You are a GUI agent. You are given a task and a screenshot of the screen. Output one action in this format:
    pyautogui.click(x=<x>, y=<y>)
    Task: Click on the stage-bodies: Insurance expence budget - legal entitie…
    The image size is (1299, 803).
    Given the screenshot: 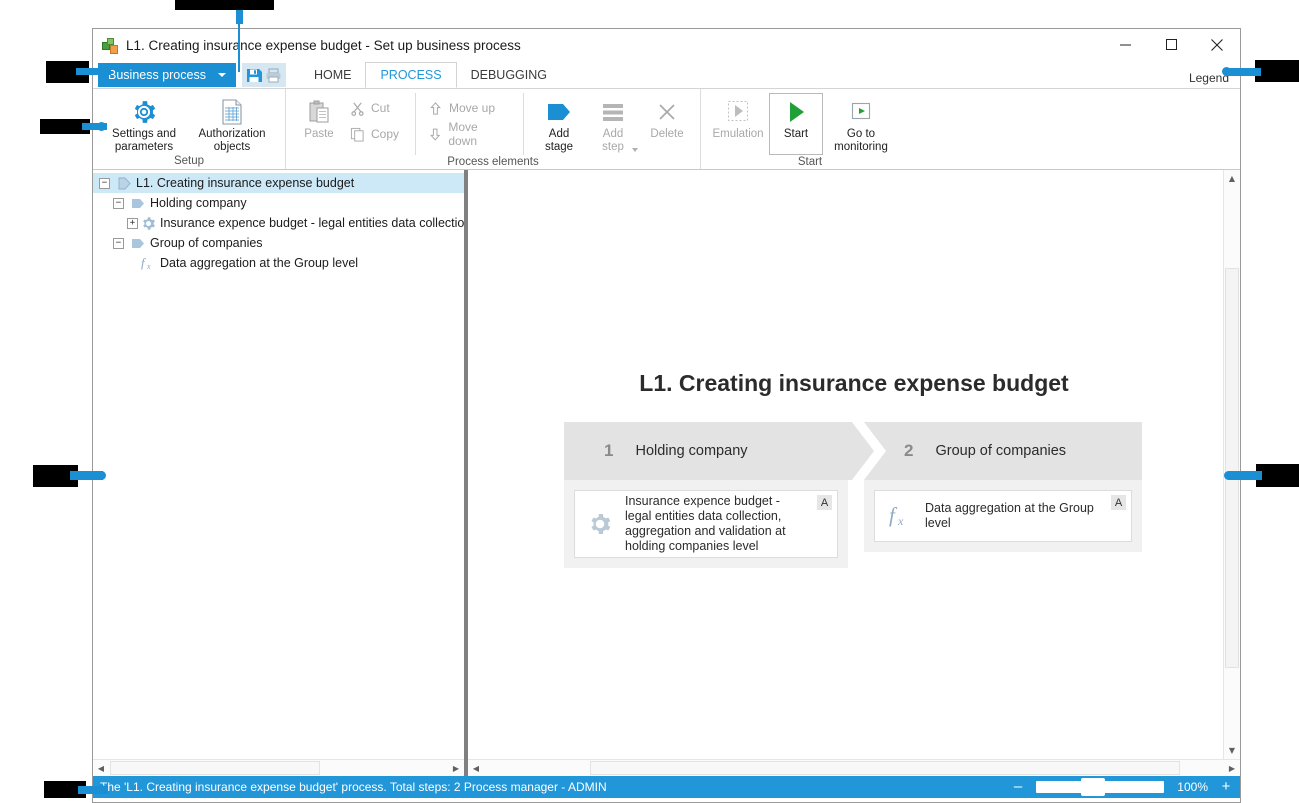 What is the action you would take?
    pyautogui.click(x=853, y=526)
    